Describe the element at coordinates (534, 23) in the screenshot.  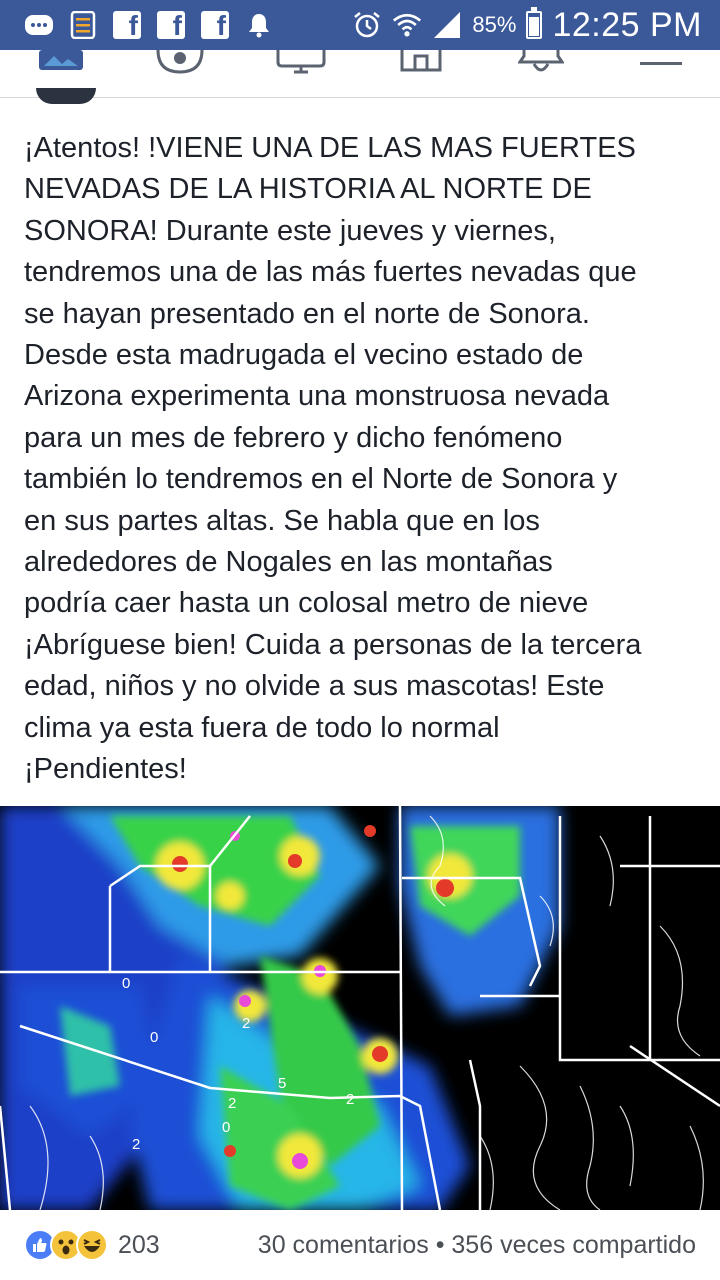
I see `battery-icon` at that location.